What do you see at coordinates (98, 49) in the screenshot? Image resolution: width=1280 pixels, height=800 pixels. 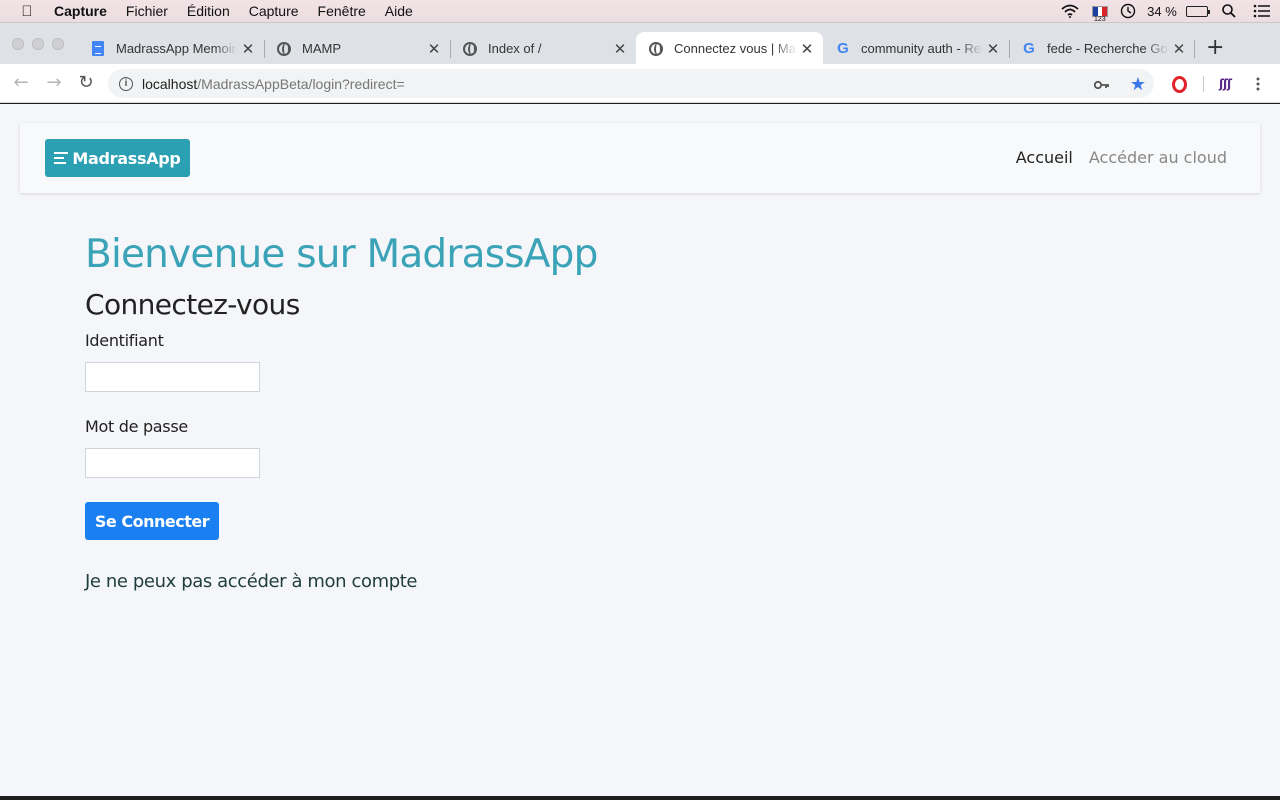 I see `docs-icon` at bounding box center [98, 49].